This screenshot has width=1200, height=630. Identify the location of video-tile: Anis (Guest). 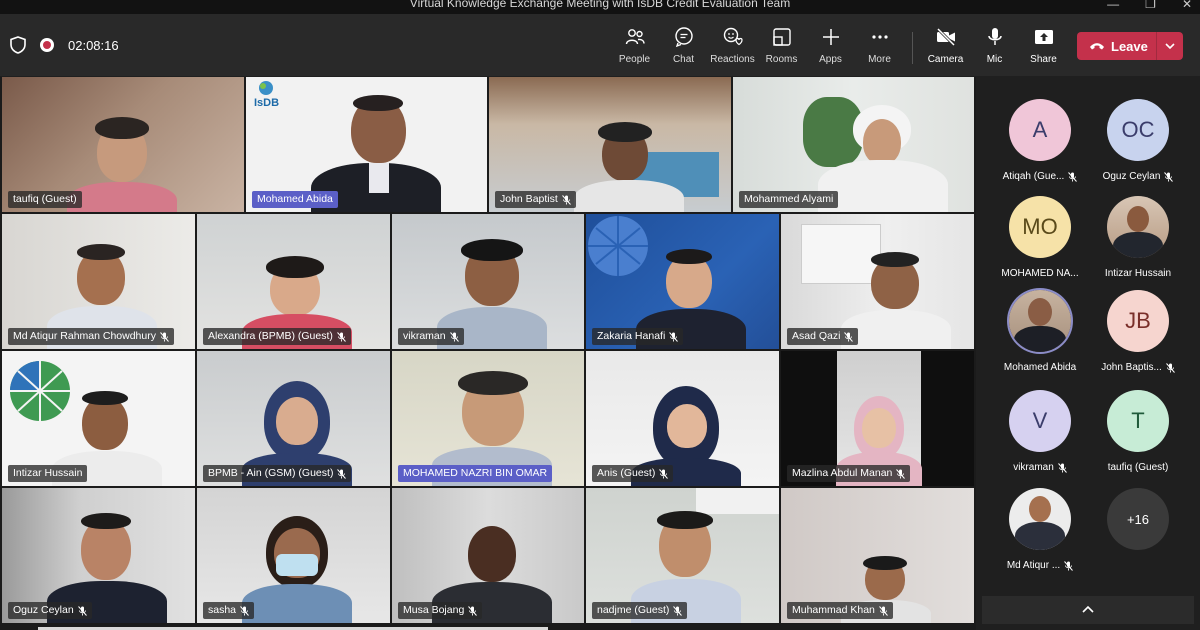
(682, 418).